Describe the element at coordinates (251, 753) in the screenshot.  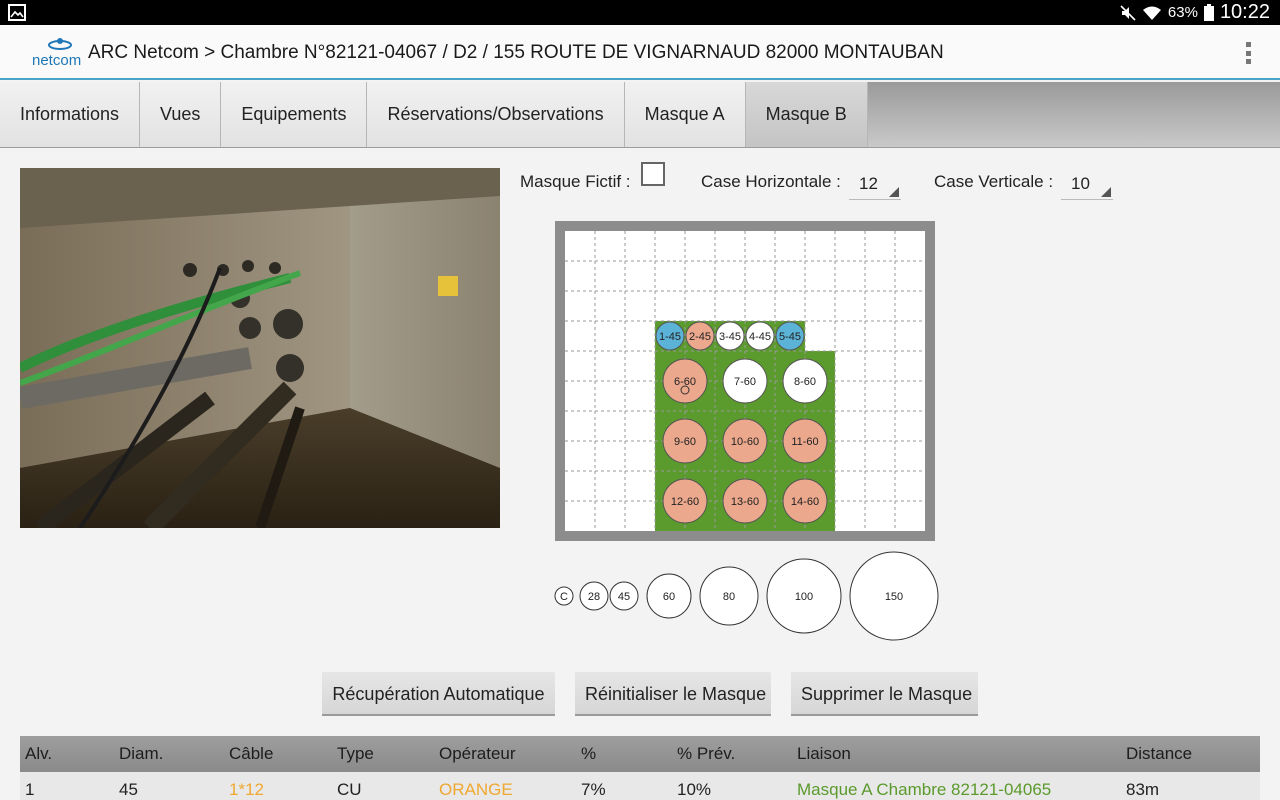
I see `col-cable: Câble` at that location.